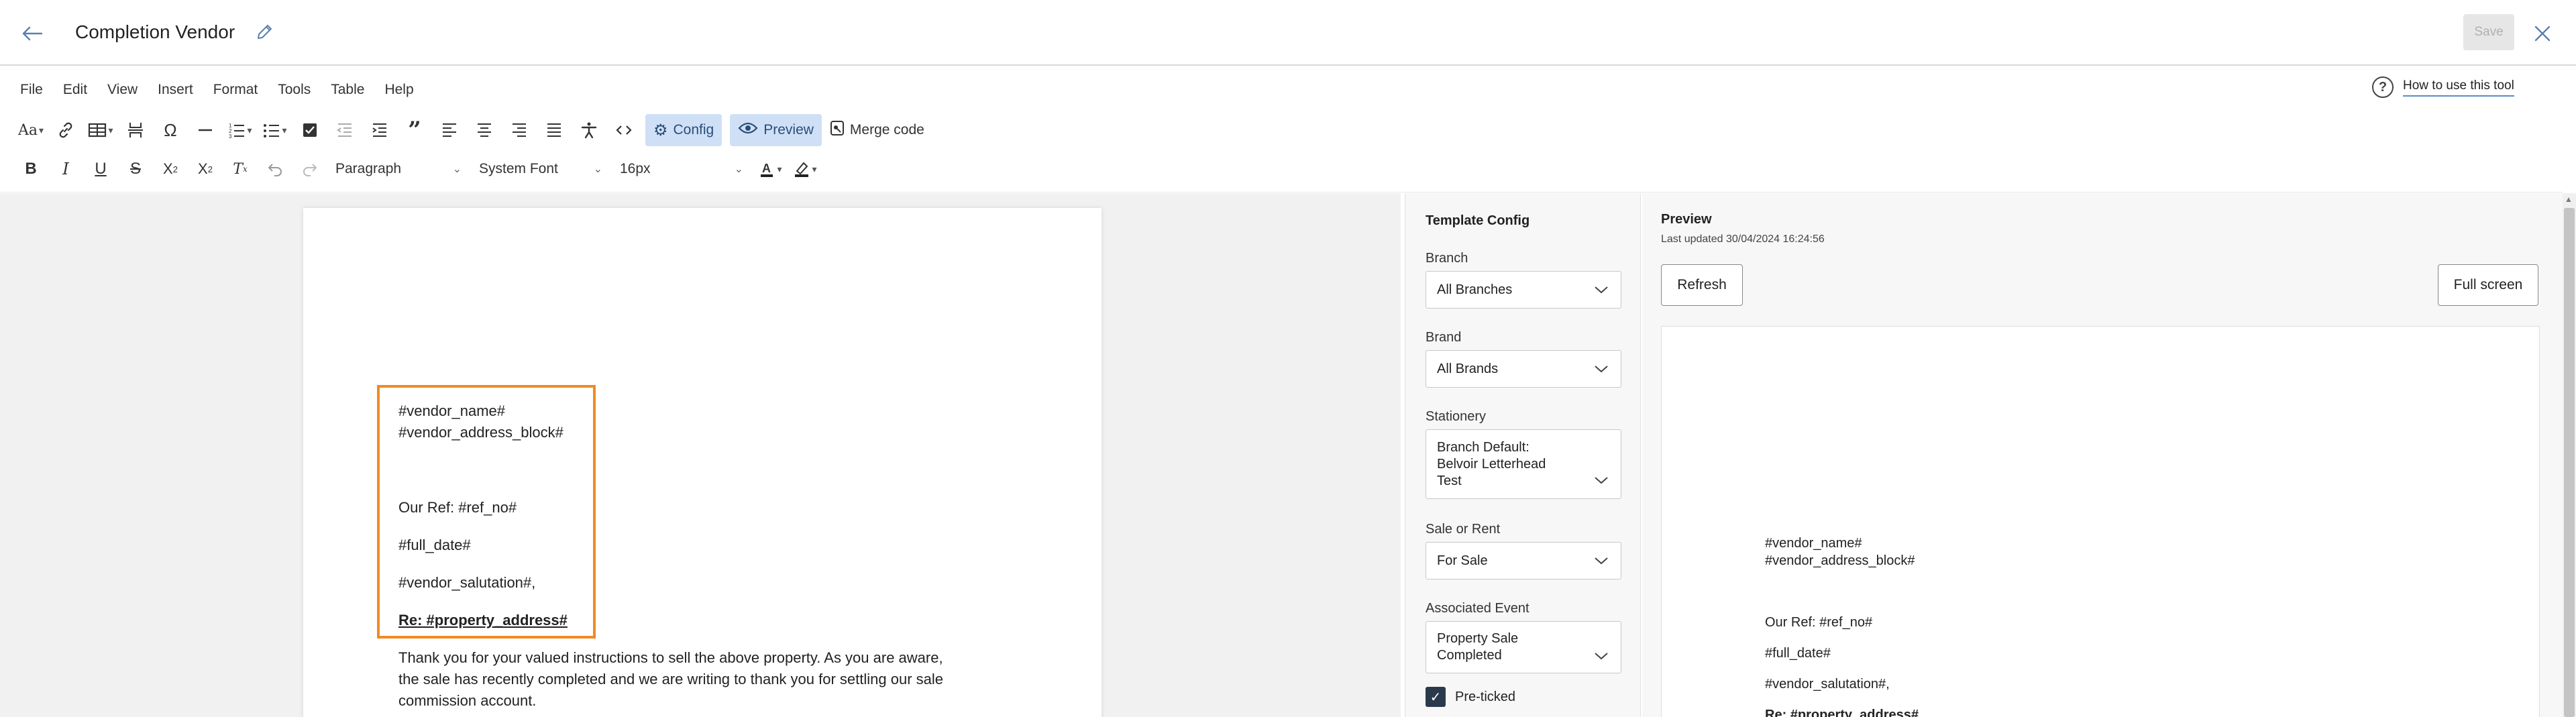 The image size is (2576, 717). Describe the element at coordinates (1468, 368) in the screenshot. I see `brand-value: All Brands` at that location.